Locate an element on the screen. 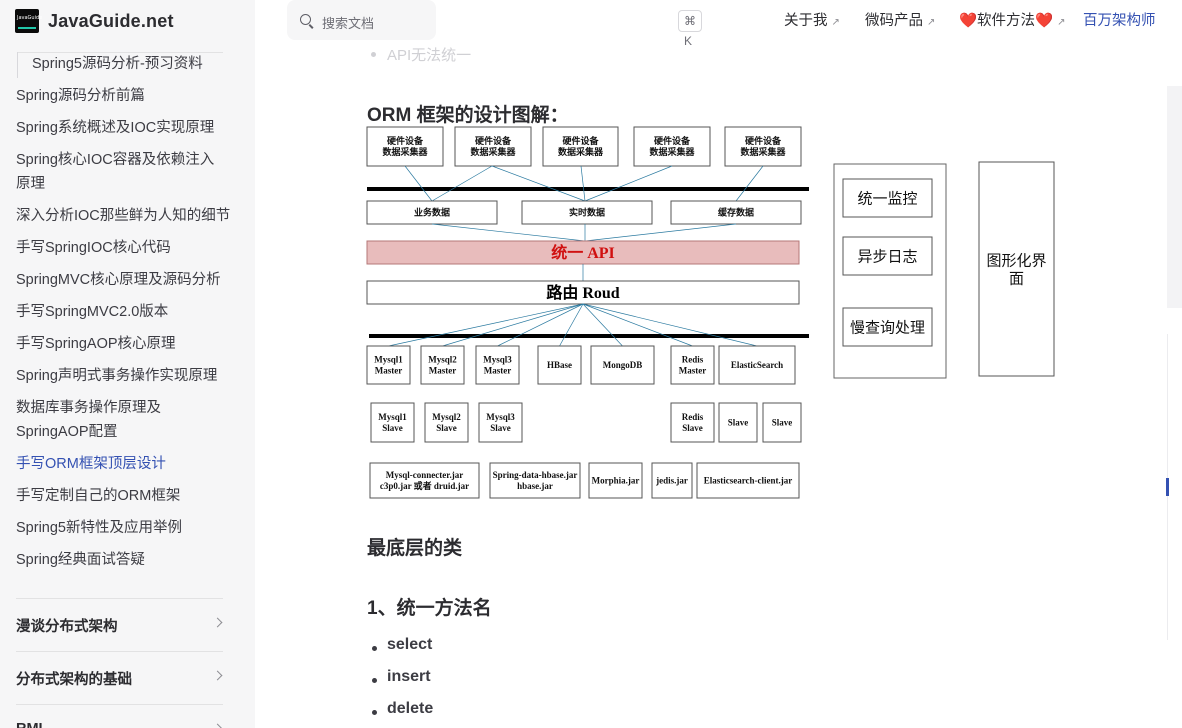 This screenshot has height=728, width=1182. heading-bottom-class: 最底层的类 is located at coordinates (415, 548).